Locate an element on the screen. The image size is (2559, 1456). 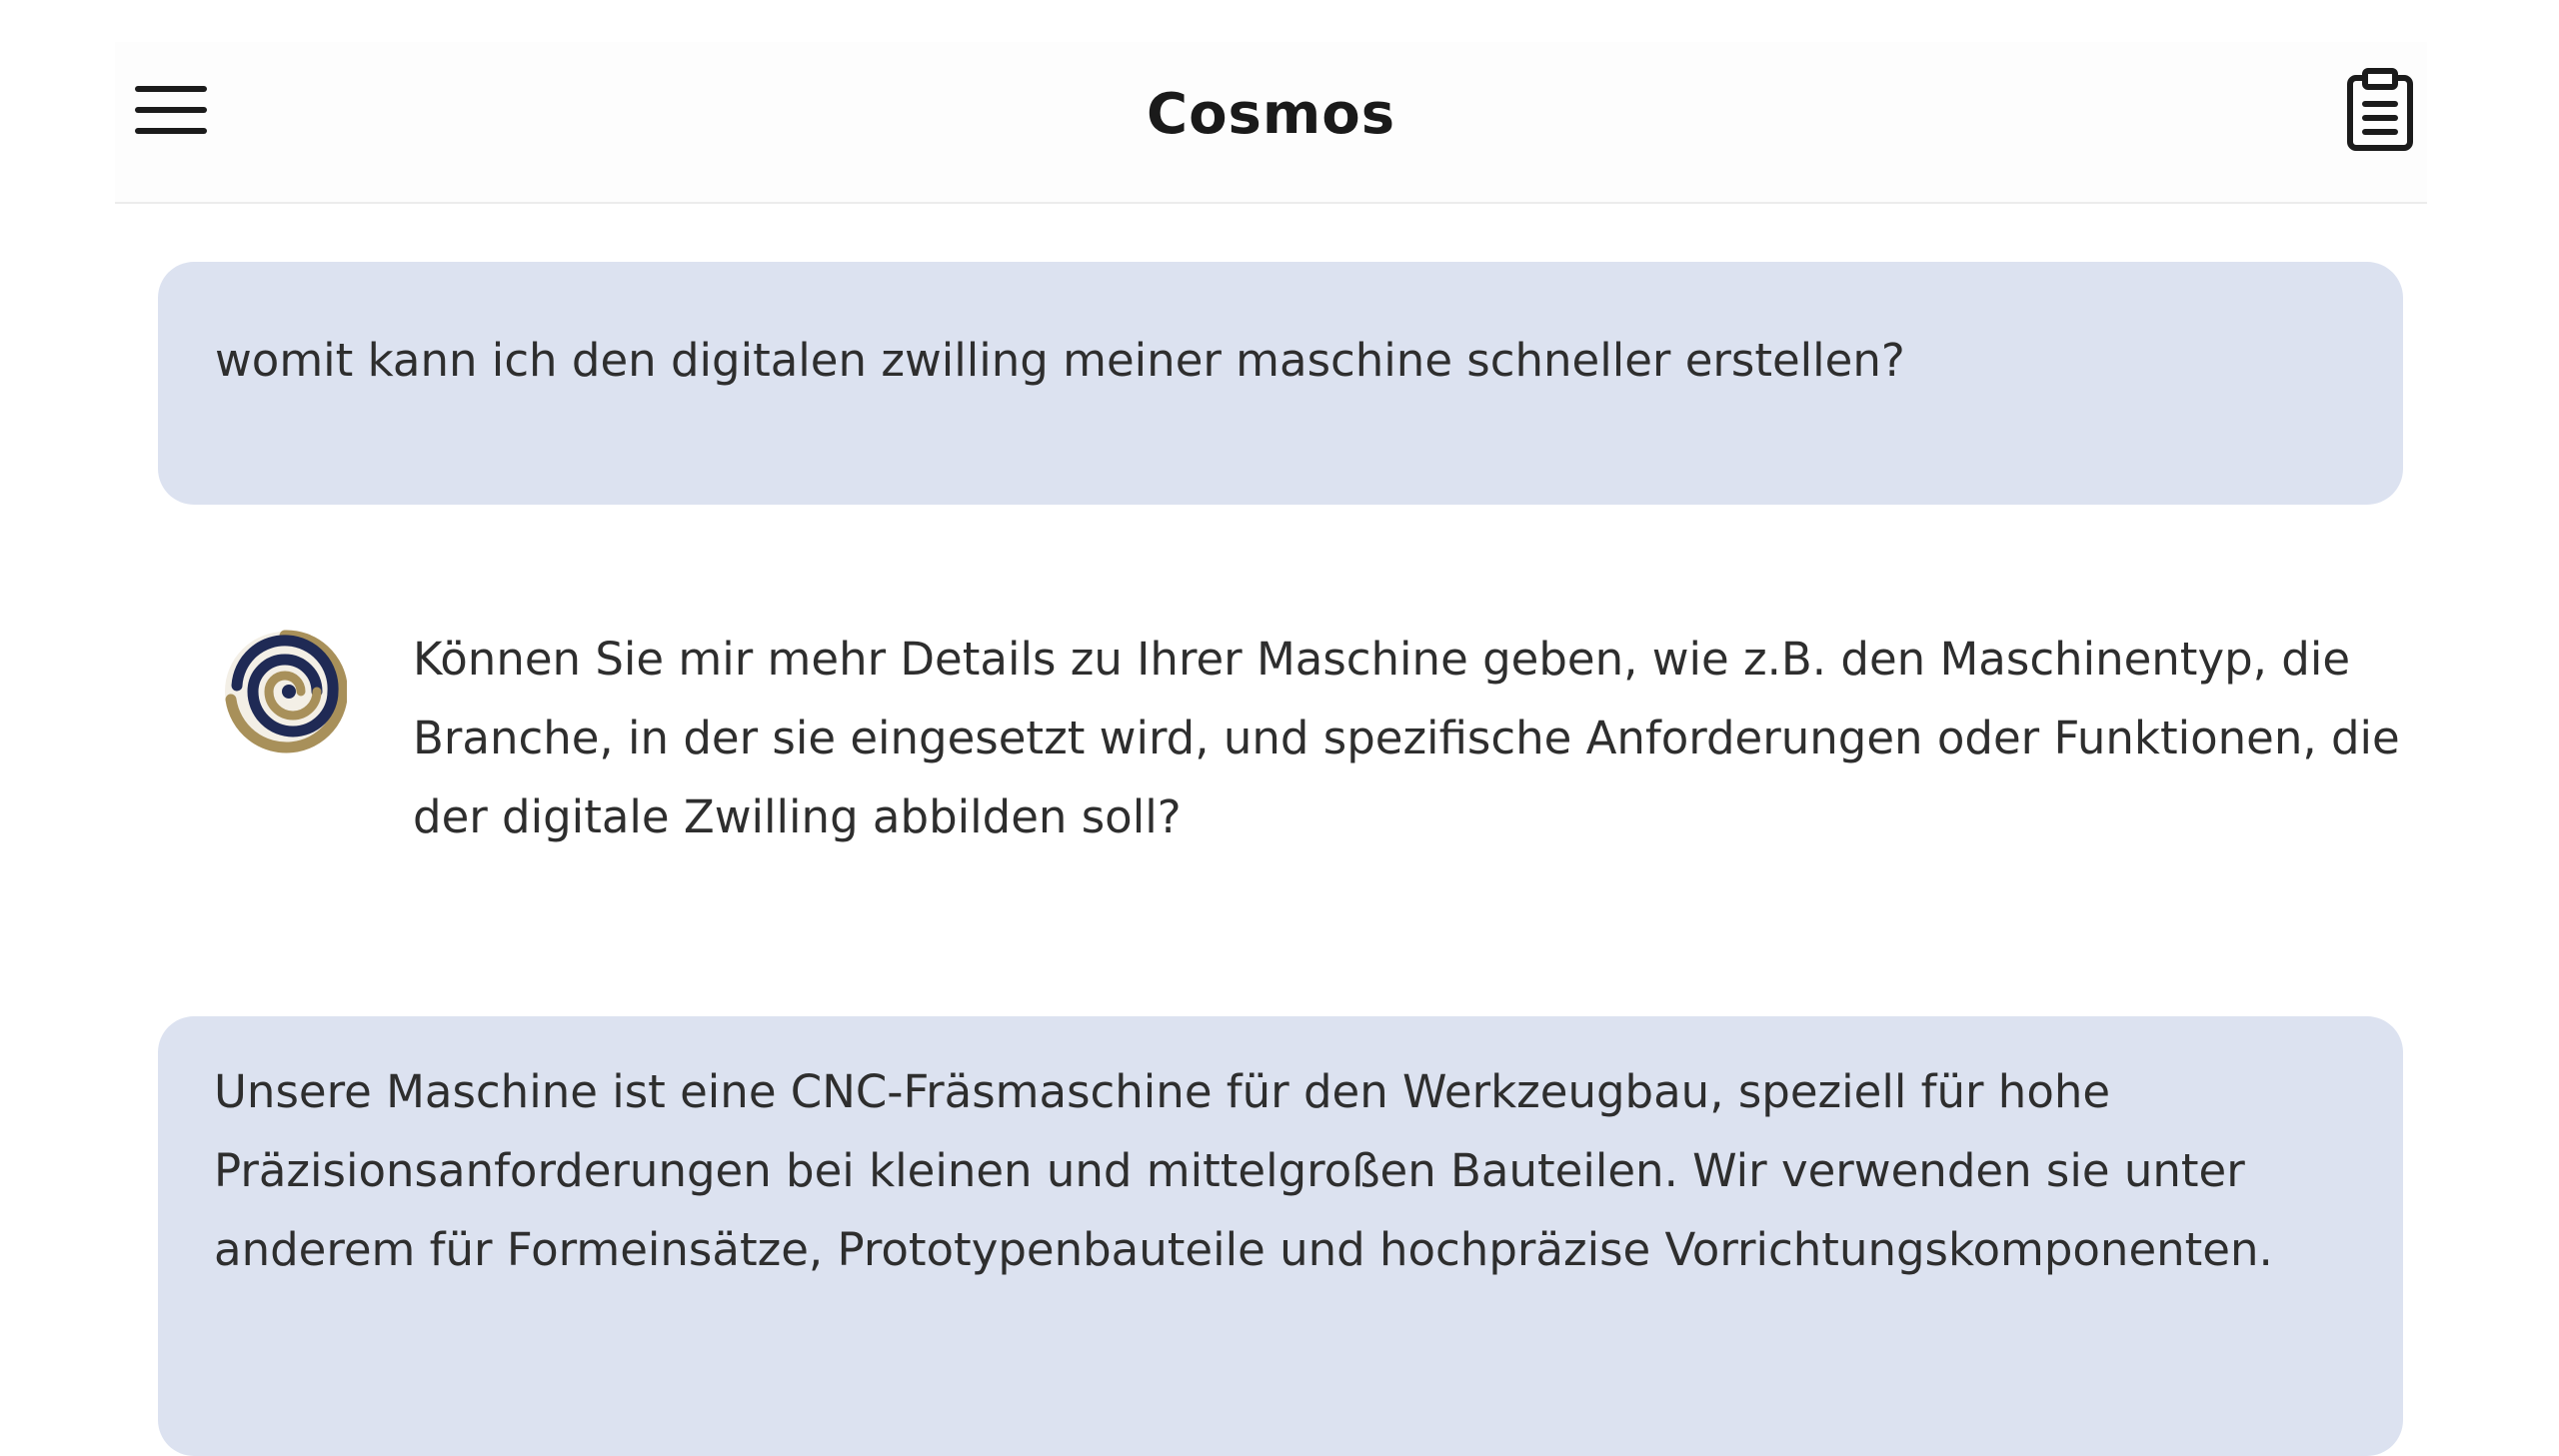
app-header: Cosmos is located at coordinates (1271, 123).